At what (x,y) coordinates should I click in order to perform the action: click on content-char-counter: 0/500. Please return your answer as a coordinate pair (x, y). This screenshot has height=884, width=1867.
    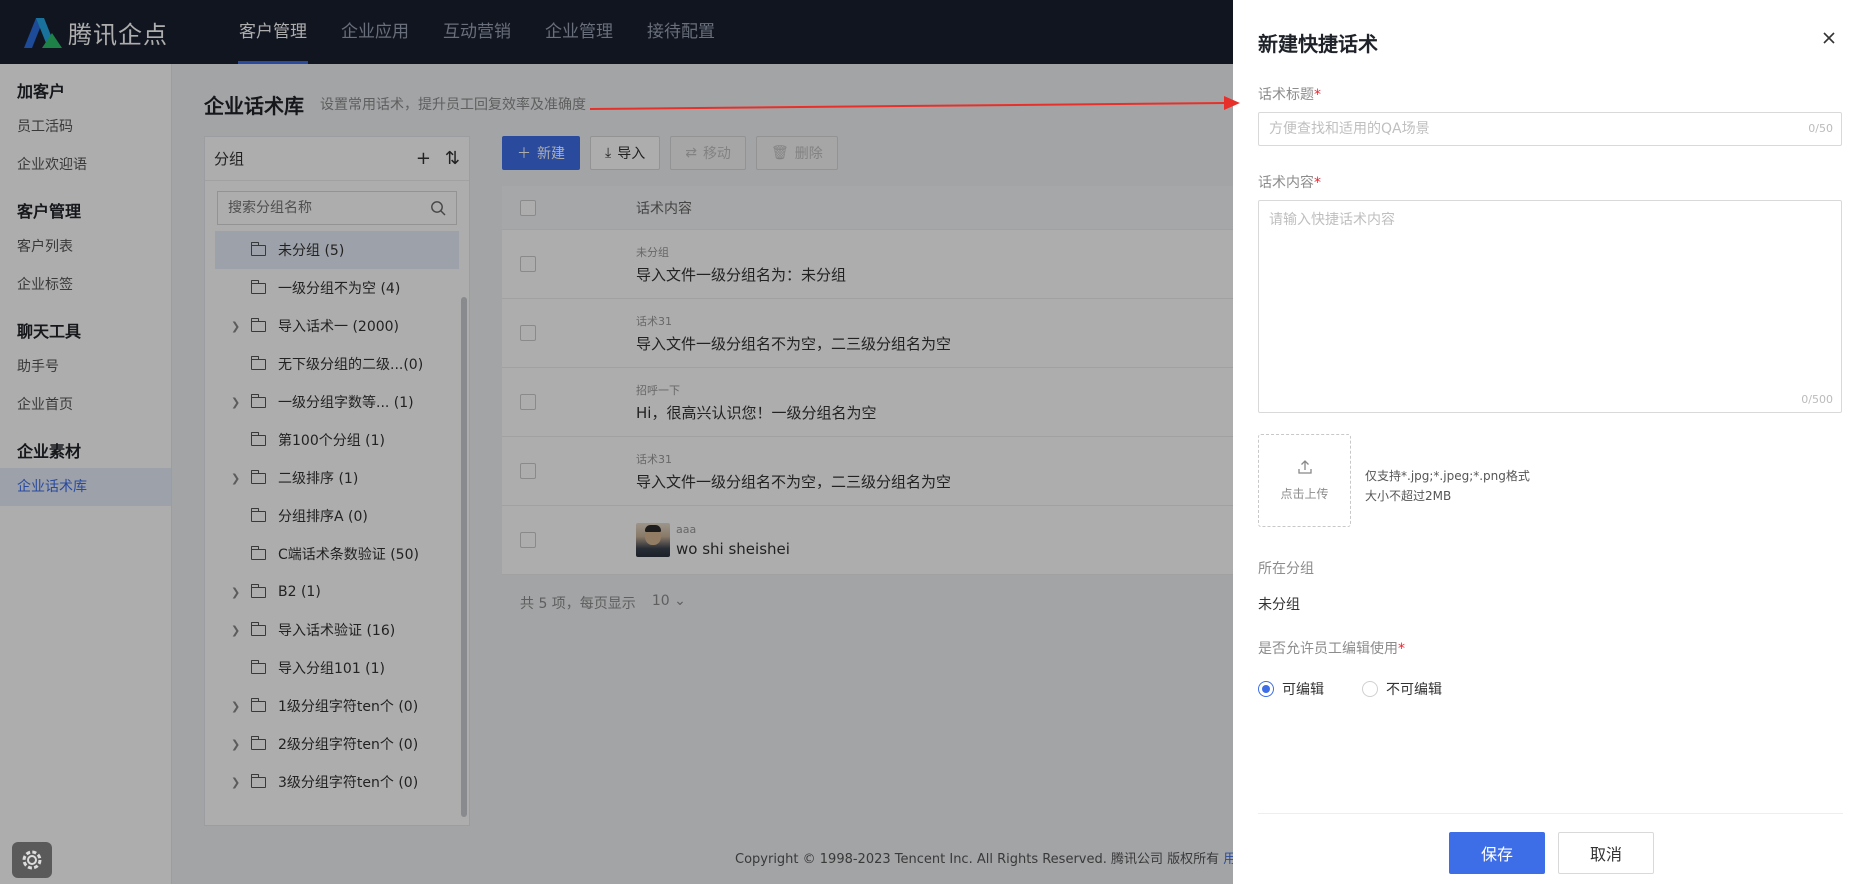
    Looking at the image, I should click on (1817, 399).